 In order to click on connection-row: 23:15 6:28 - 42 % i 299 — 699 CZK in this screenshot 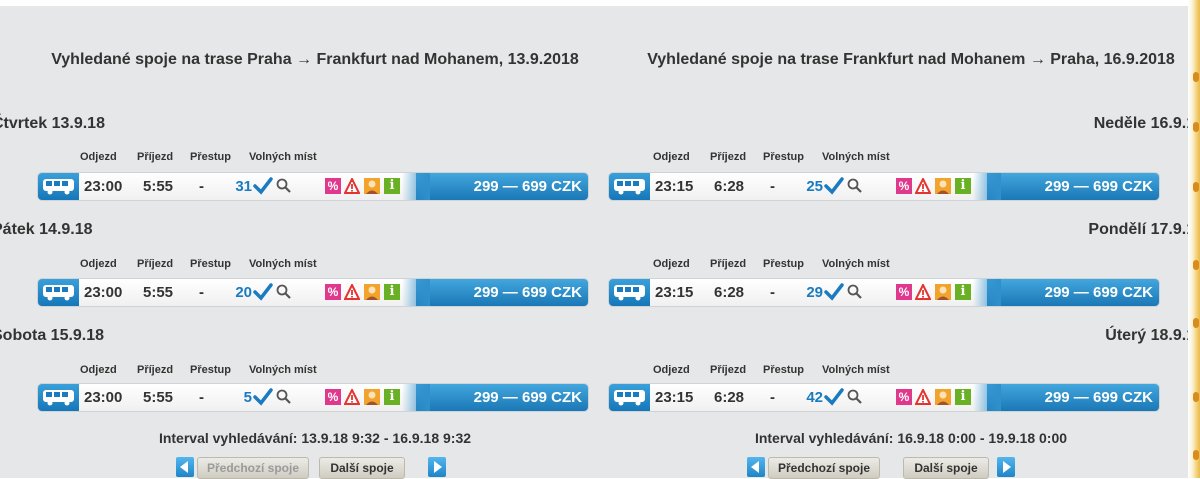, I will do `click(884, 397)`.